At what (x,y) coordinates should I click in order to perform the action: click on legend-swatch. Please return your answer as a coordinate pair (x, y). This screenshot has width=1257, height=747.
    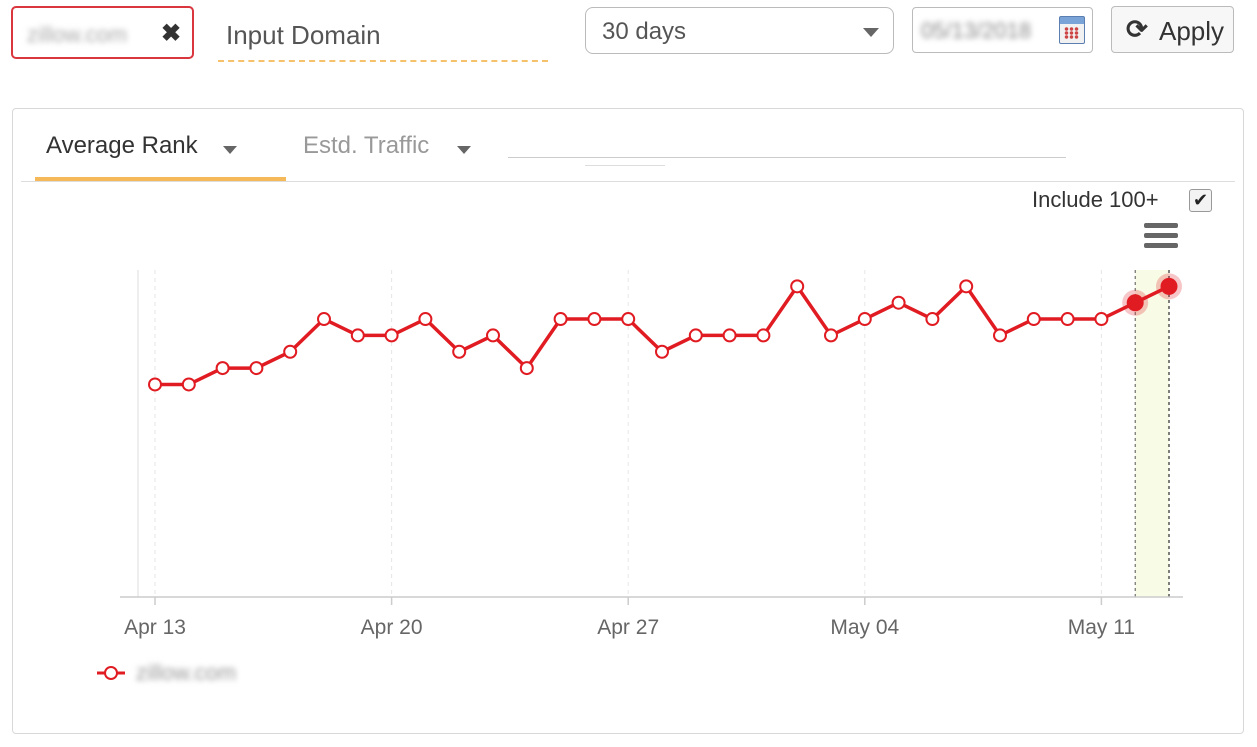
    Looking at the image, I should click on (111, 673).